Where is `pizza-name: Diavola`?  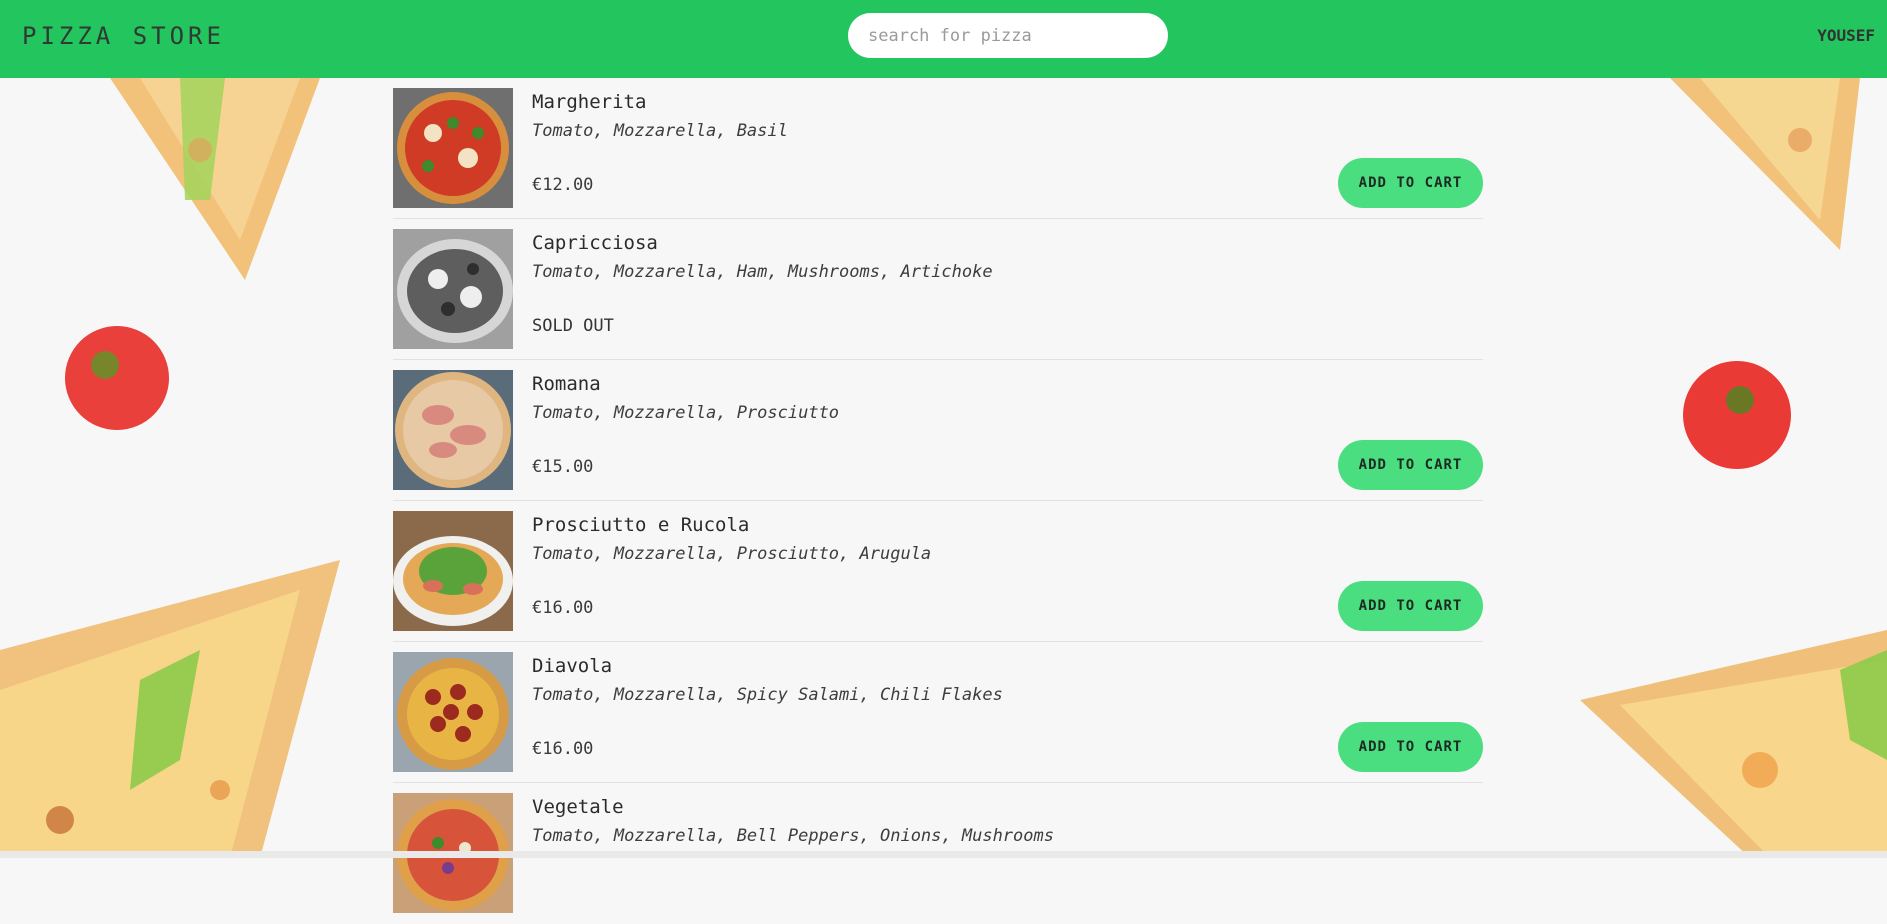 pizza-name: Diavola is located at coordinates (572, 666).